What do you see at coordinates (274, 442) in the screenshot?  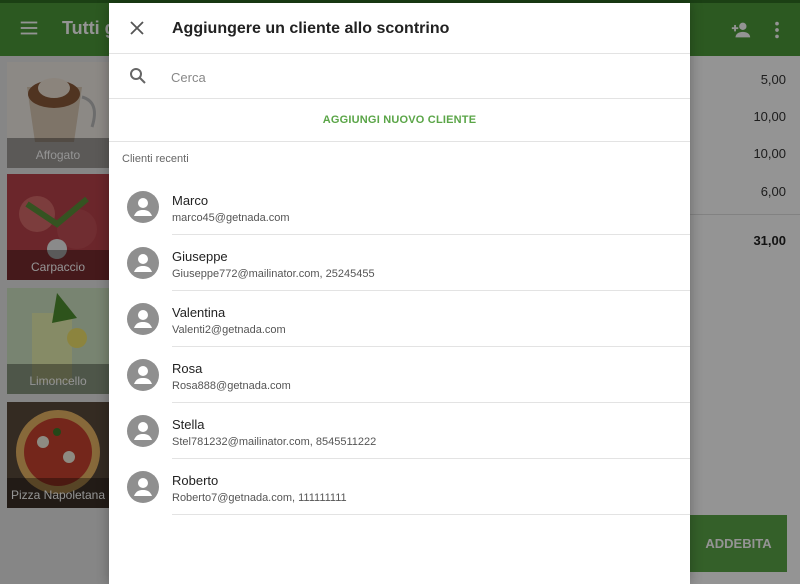 I see `customer-detail: Stel781232@mailinator.com, 8545511222` at bounding box center [274, 442].